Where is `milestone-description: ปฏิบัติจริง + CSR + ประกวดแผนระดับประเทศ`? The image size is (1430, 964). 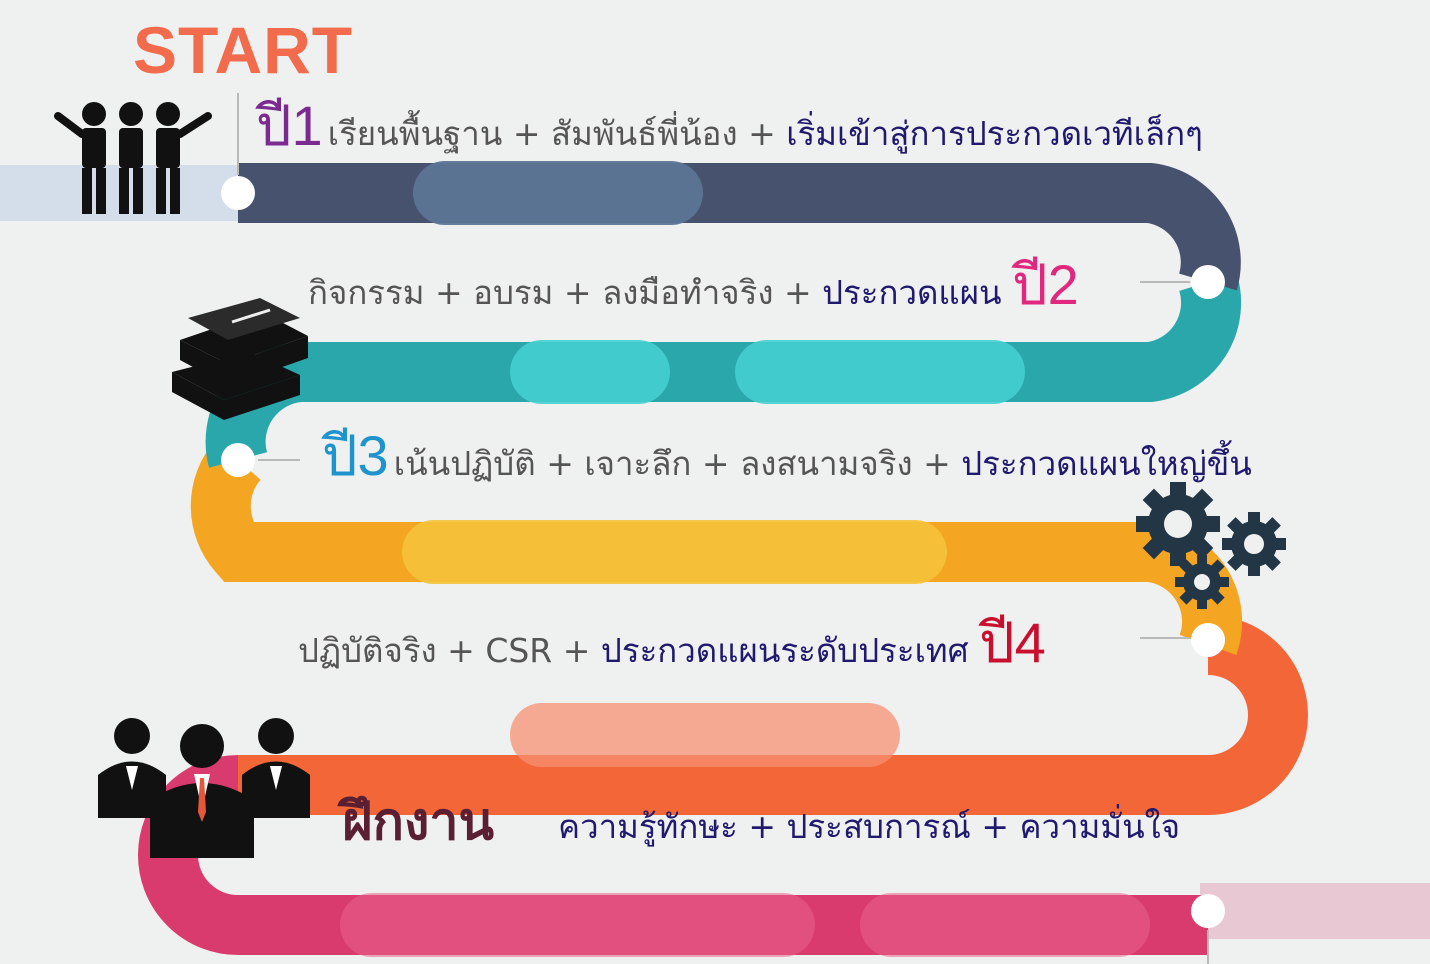 milestone-description: ปฏิบัติจริง + CSR + ประกวดแผนระดับประเทศ is located at coordinates (638, 650).